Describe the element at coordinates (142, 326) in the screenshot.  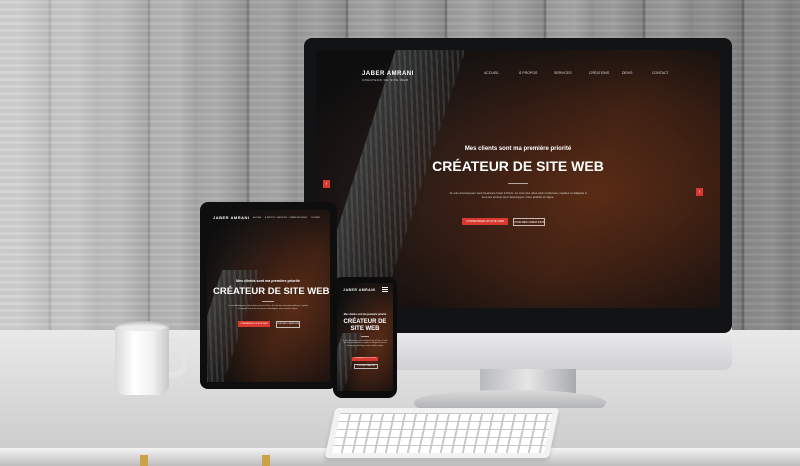
I see `mug-rim` at that location.